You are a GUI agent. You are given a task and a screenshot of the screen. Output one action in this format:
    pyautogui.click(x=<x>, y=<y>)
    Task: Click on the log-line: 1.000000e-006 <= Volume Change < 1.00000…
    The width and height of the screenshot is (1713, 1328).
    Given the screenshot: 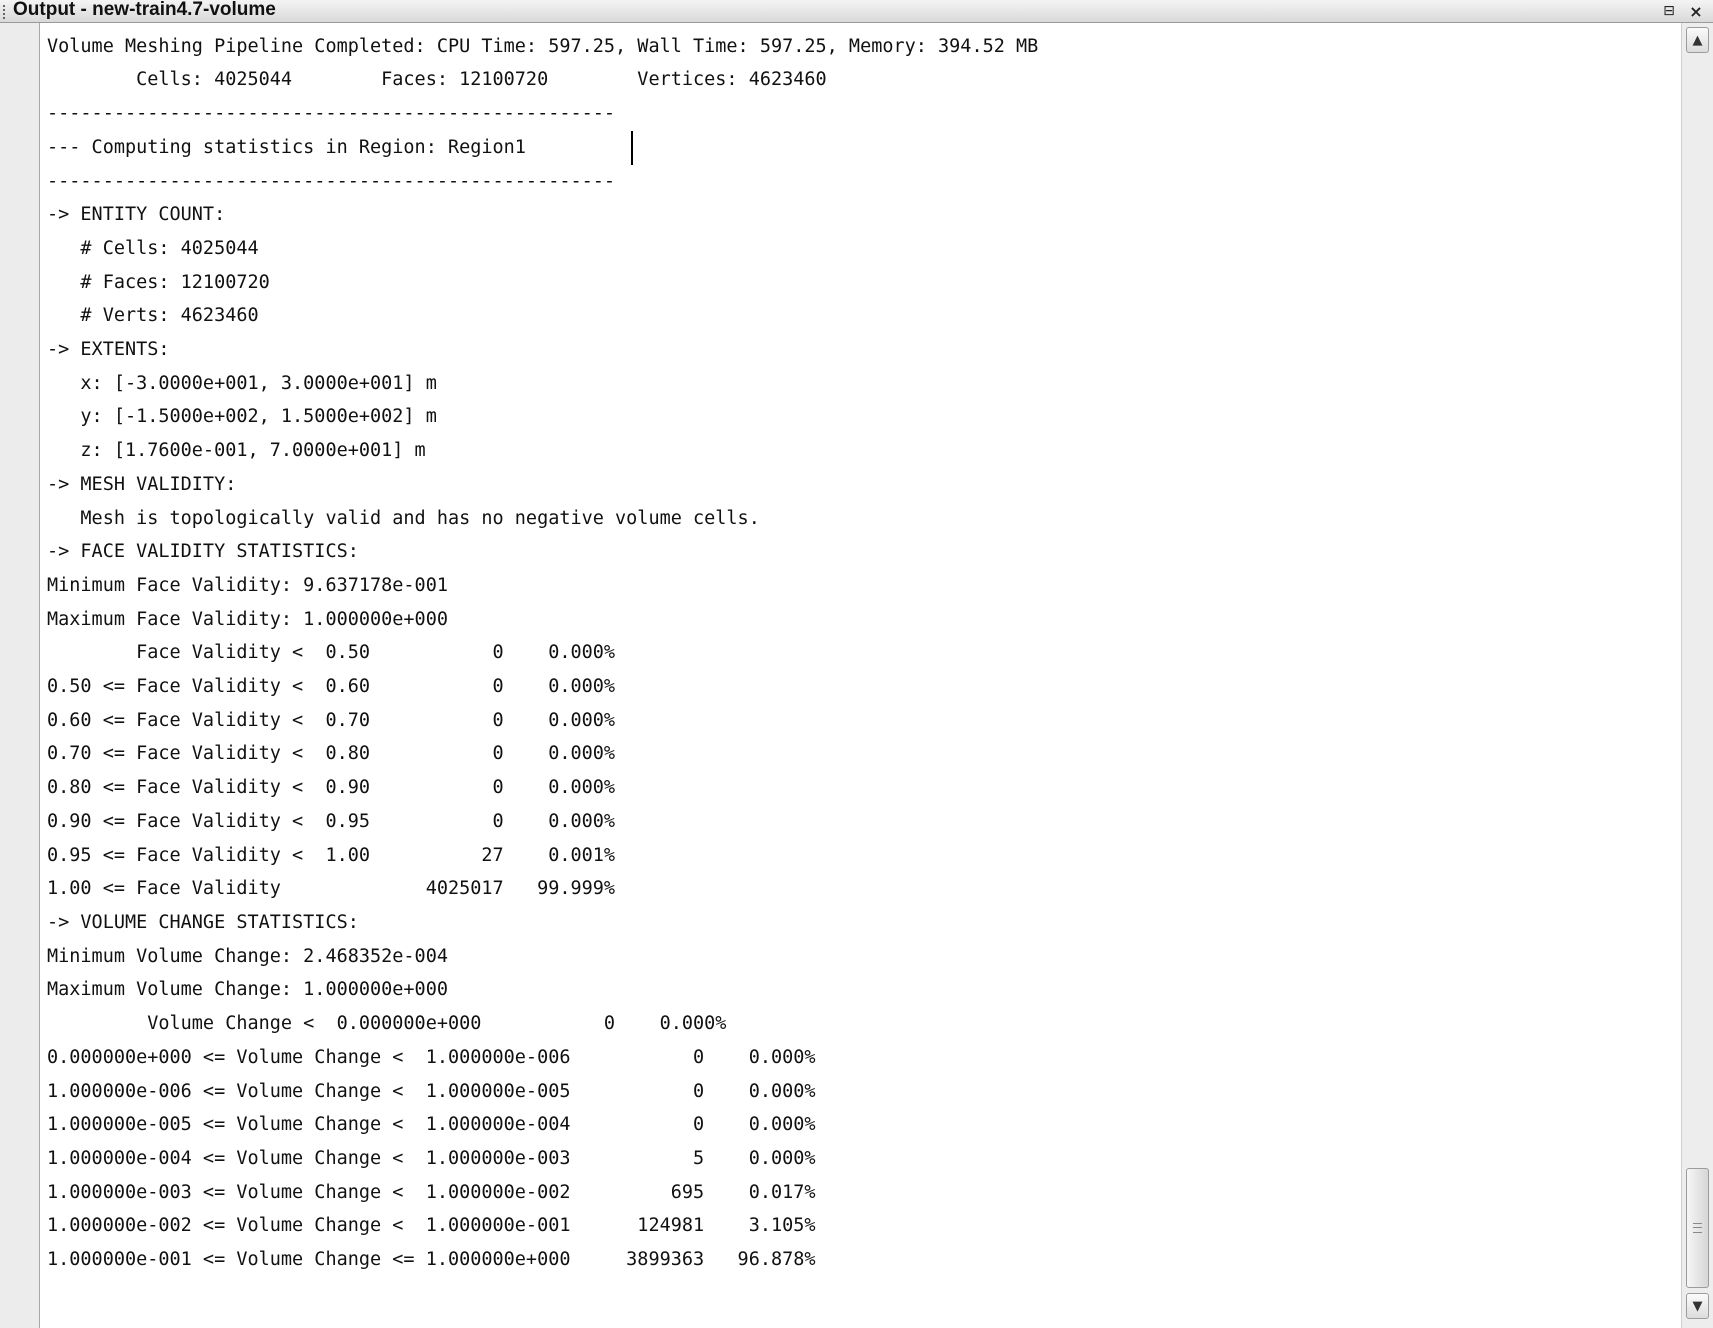 What is the action you would take?
    pyautogui.click(x=431, y=1091)
    